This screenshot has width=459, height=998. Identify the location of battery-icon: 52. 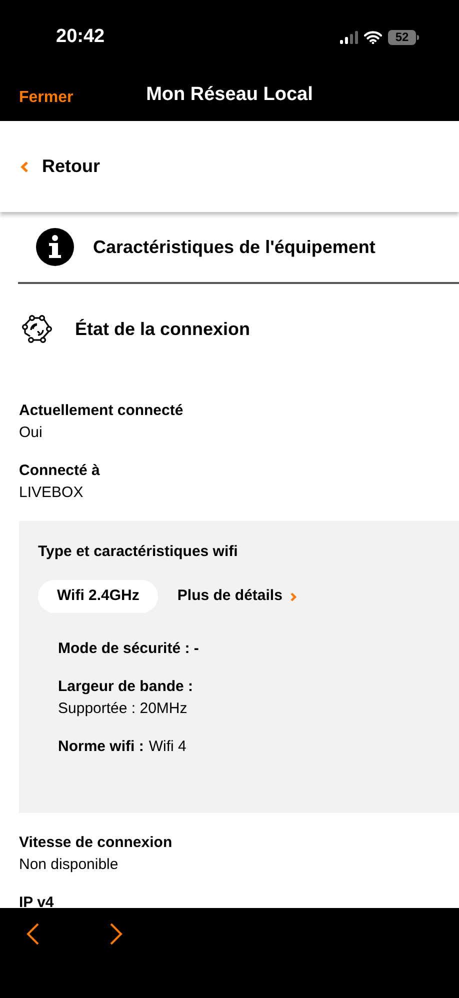
(403, 37).